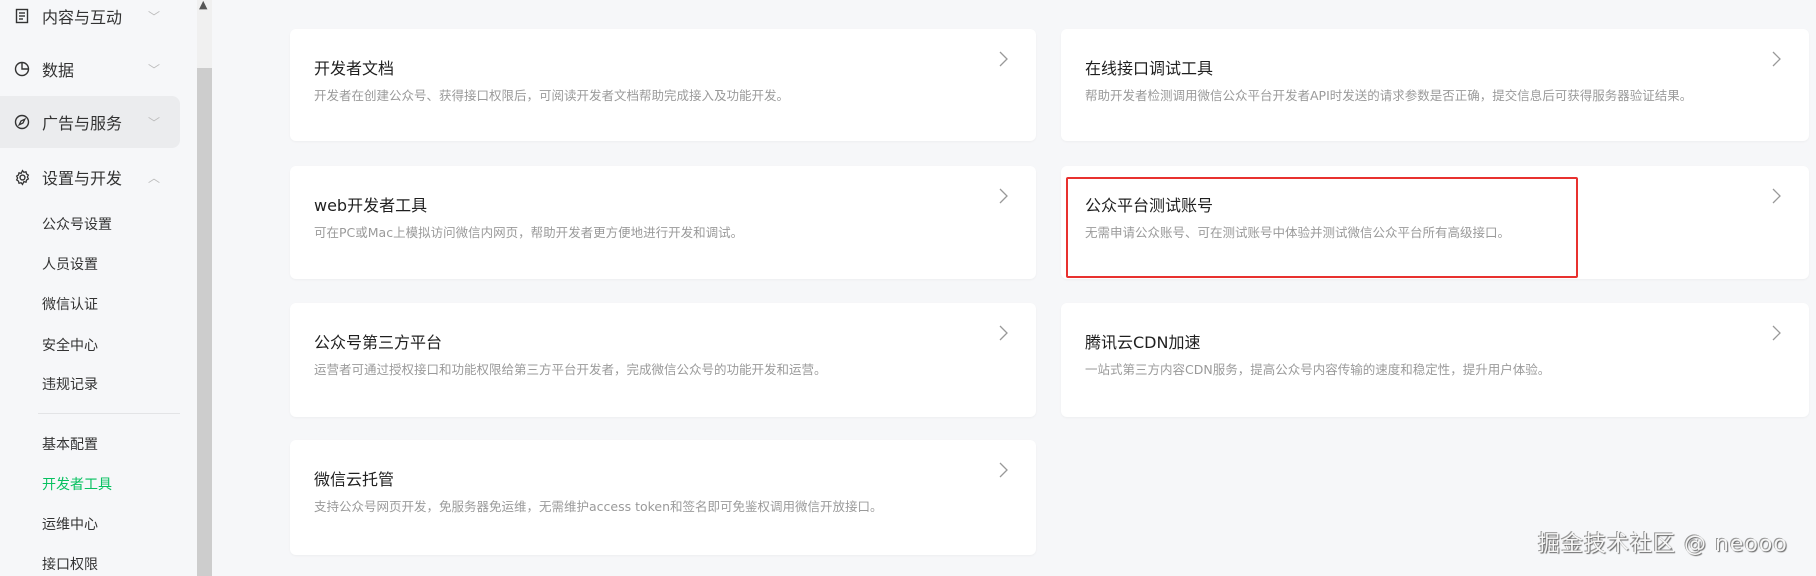  What do you see at coordinates (1143, 342) in the screenshot?
I see `card-title: 腾讯云CDN加速` at bounding box center [1143, 342].